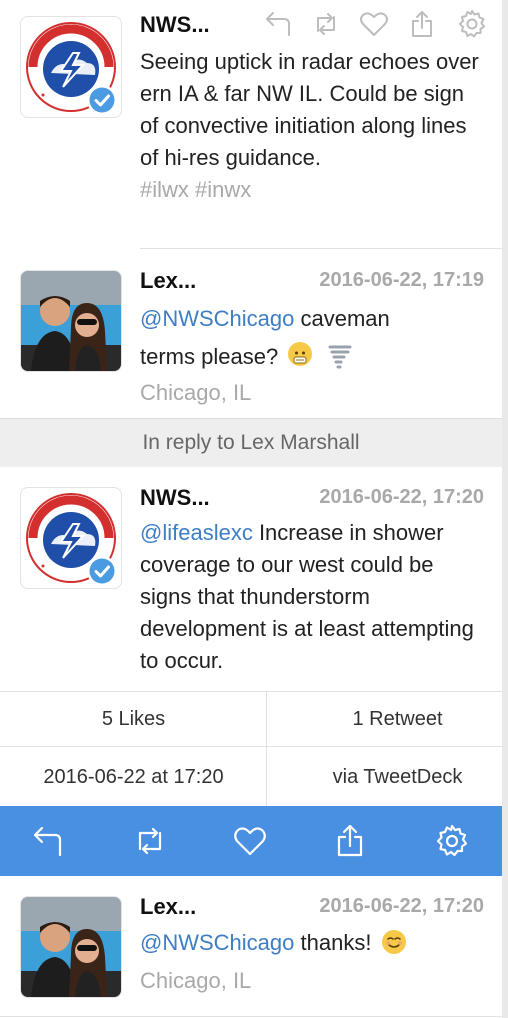 This screenshot has height=1018, width=508. What do you see at coordinates (196, 532) in the screenshot?
I see `tweet-mention: @lifeaslexc` at bounding box center [196, 532].